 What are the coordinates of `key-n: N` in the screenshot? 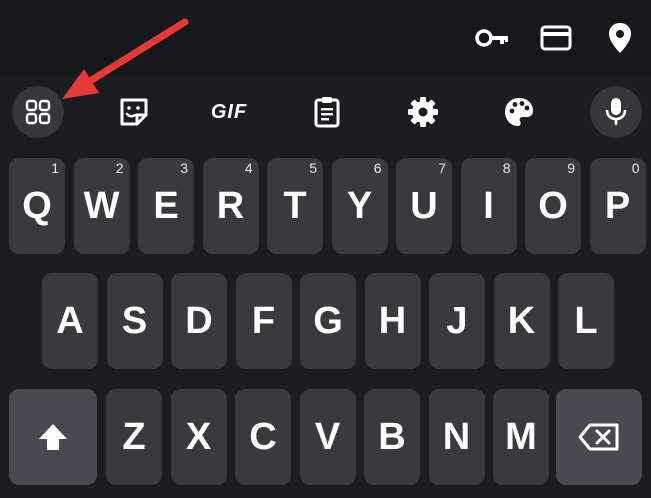 It's located at (456, 437).